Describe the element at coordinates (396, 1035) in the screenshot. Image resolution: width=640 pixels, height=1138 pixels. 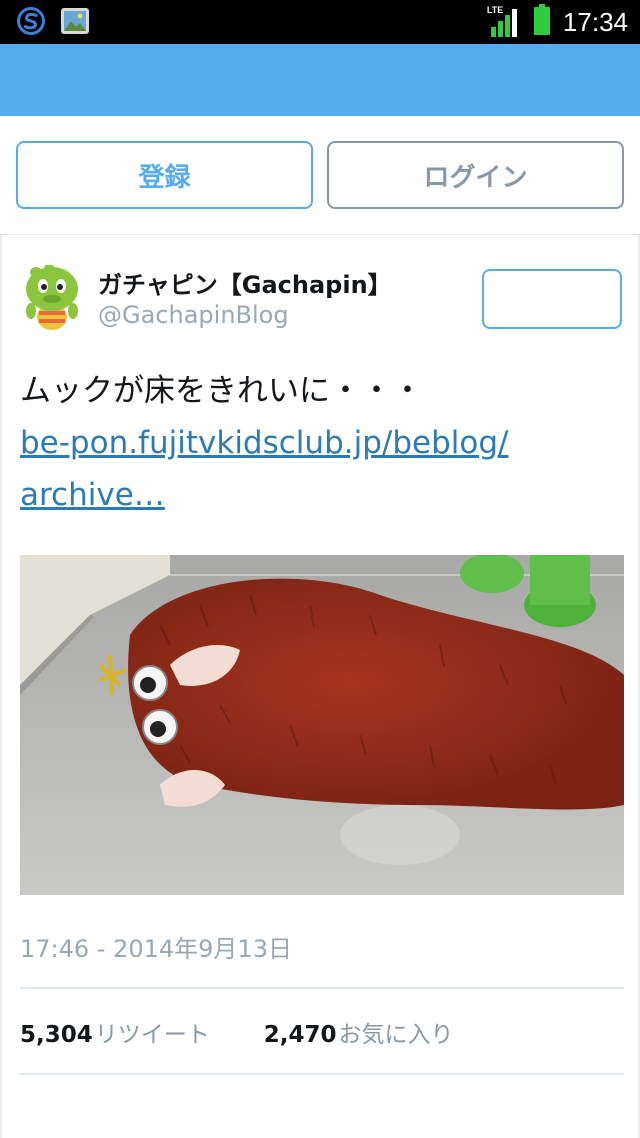
I see `favorite-label: お気に入り` at that location.